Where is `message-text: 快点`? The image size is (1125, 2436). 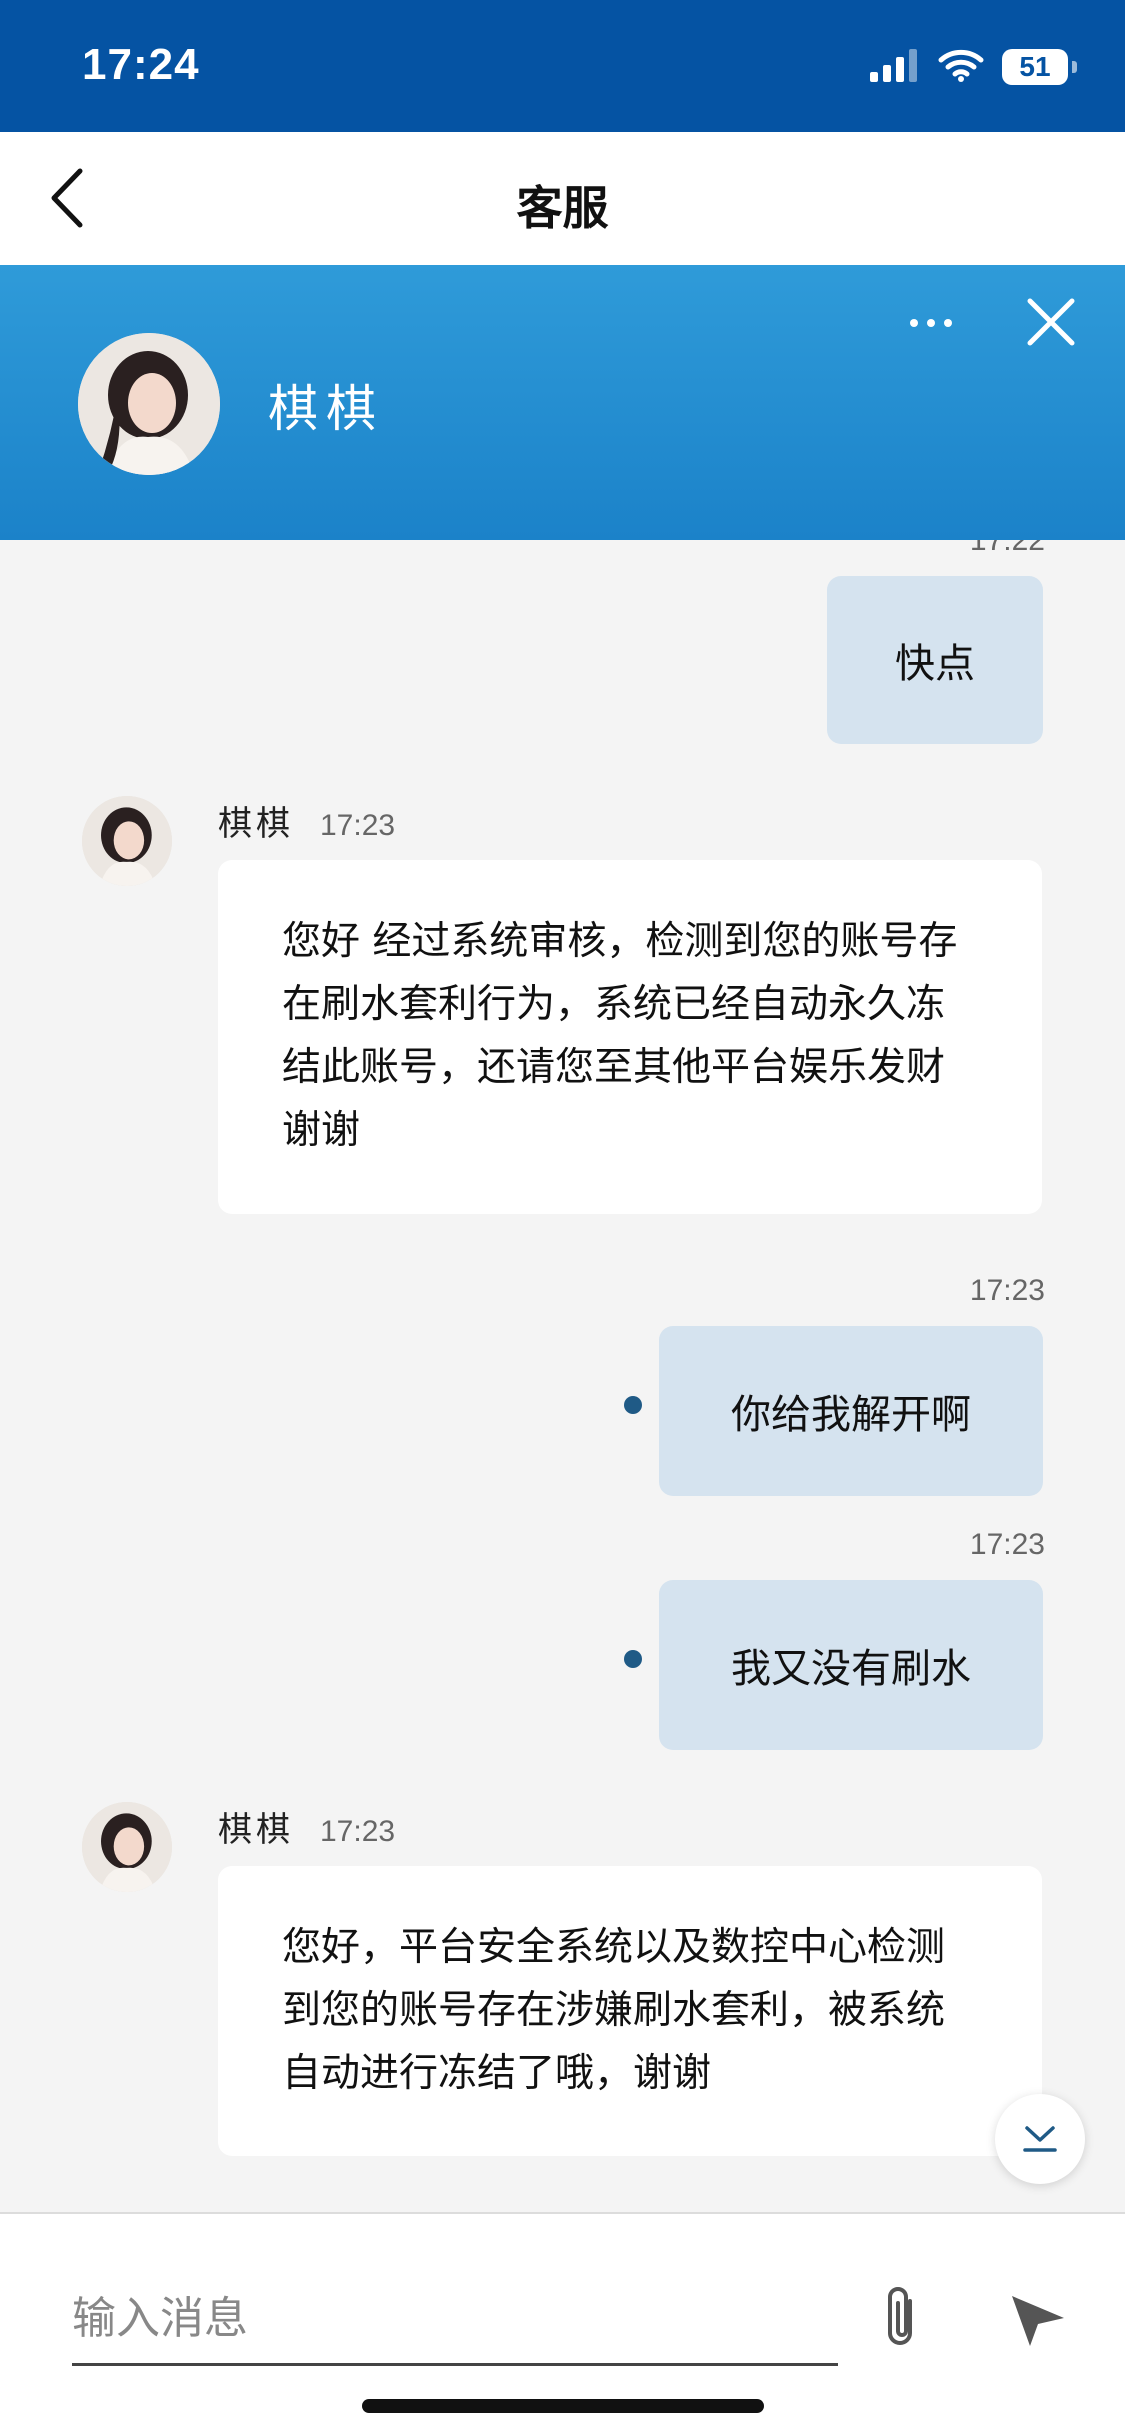
message-text: 快点 is located at coordinates (935, 664).